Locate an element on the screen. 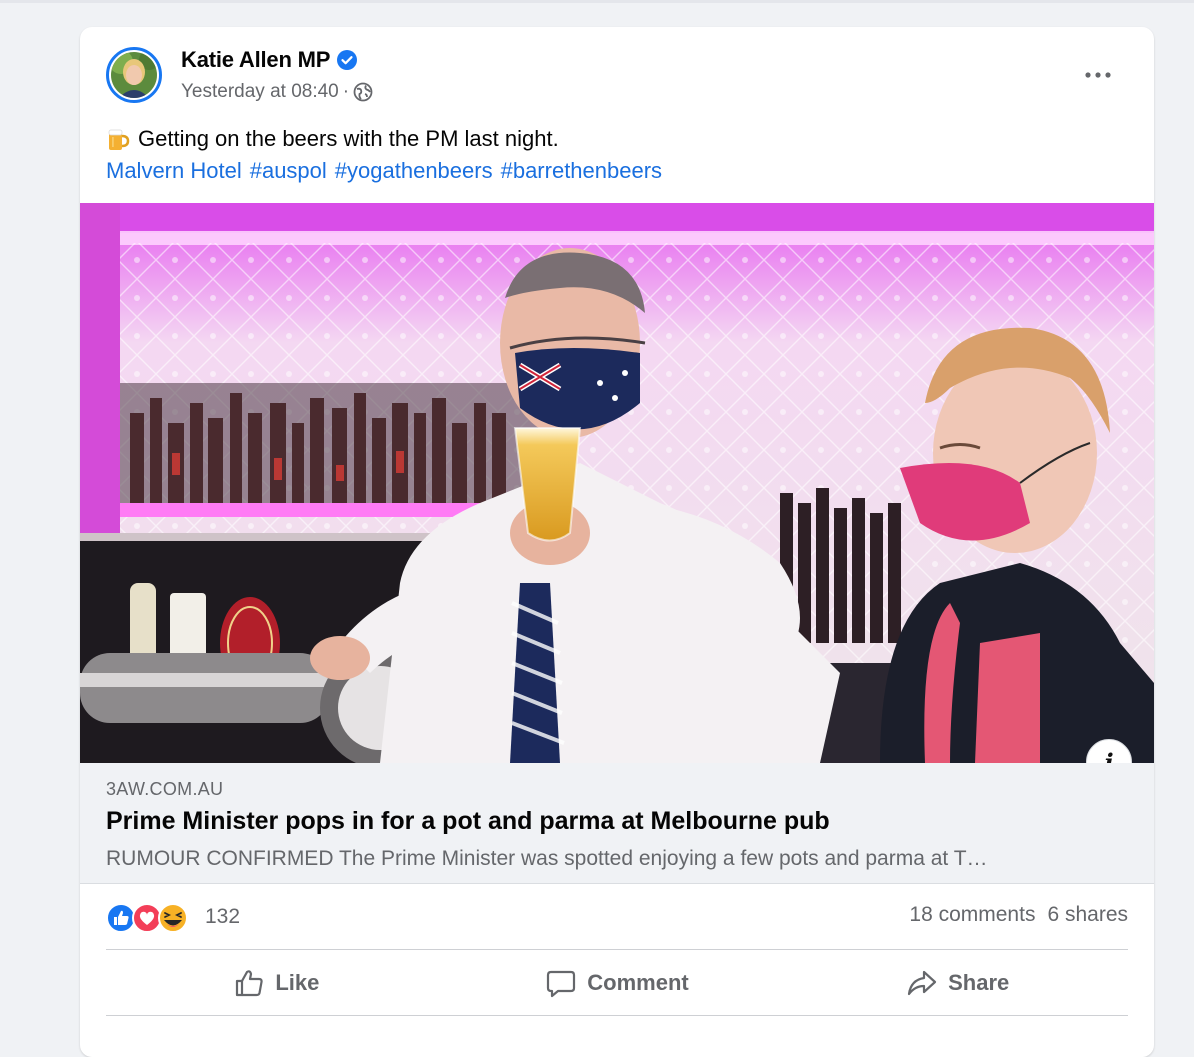 The image size is (1194, 1057). globe-icon is located at coordinates (363, 92).